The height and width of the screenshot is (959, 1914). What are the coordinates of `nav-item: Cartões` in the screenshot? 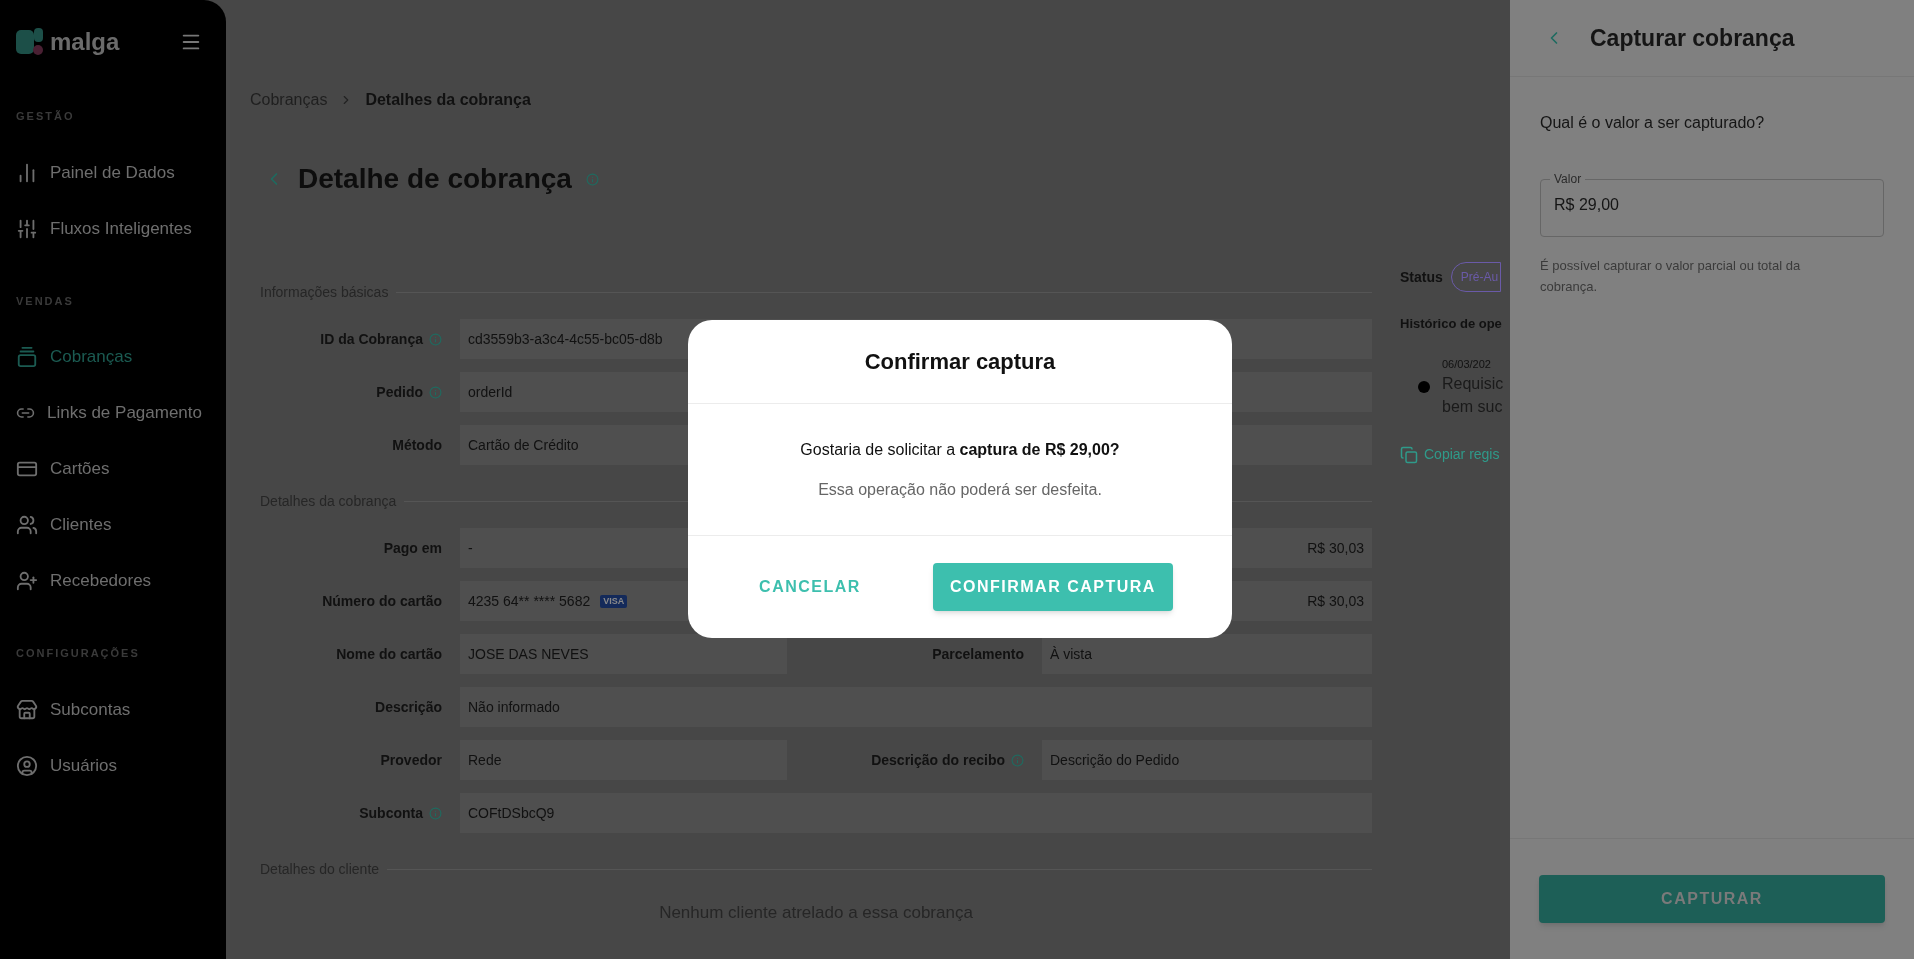 It's located at (109, 469).